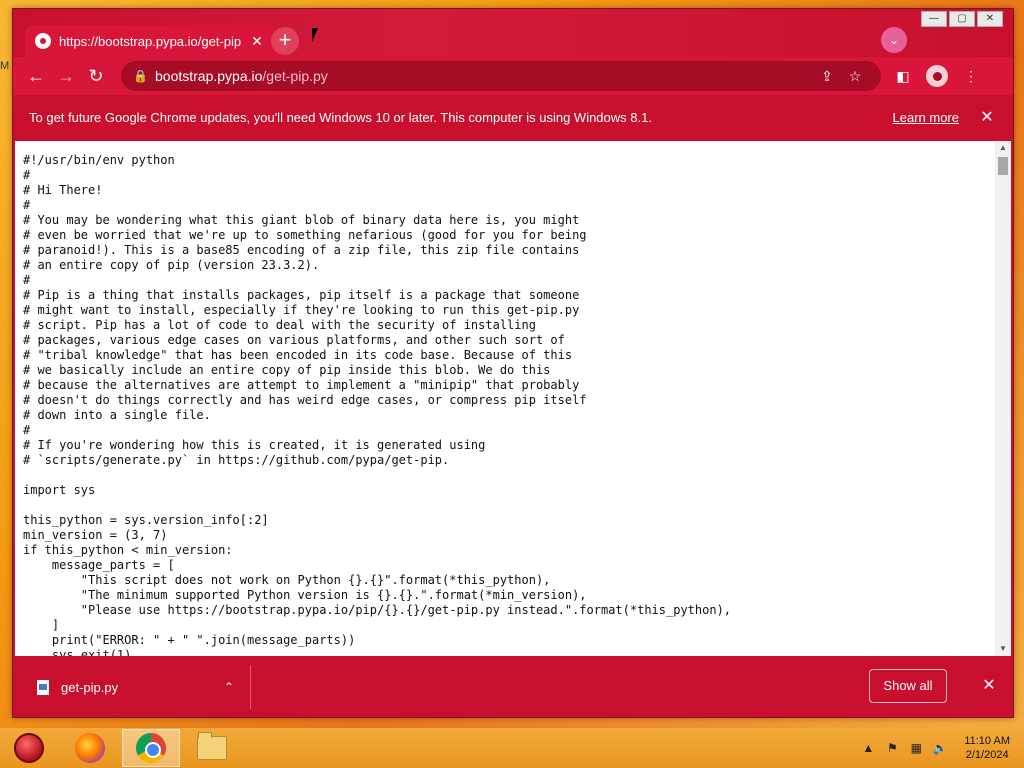 Image resolution: width=1024 pixels, height=768 pixels. Describe the element at coordinates (66, 76) in the screenshot. I see `forward-button: →` at that location.